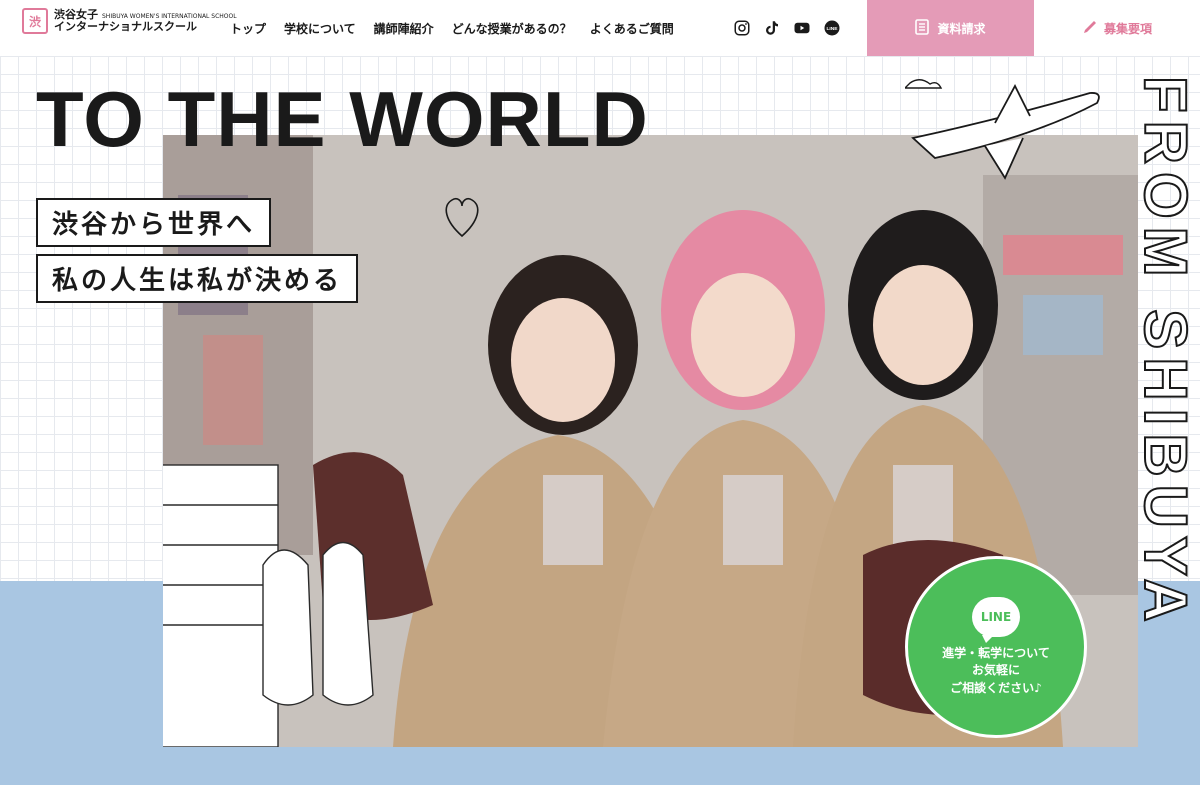  Describe the element at coordinates (1090, 28) in the screenshot. I see `pen-icon` at that location.